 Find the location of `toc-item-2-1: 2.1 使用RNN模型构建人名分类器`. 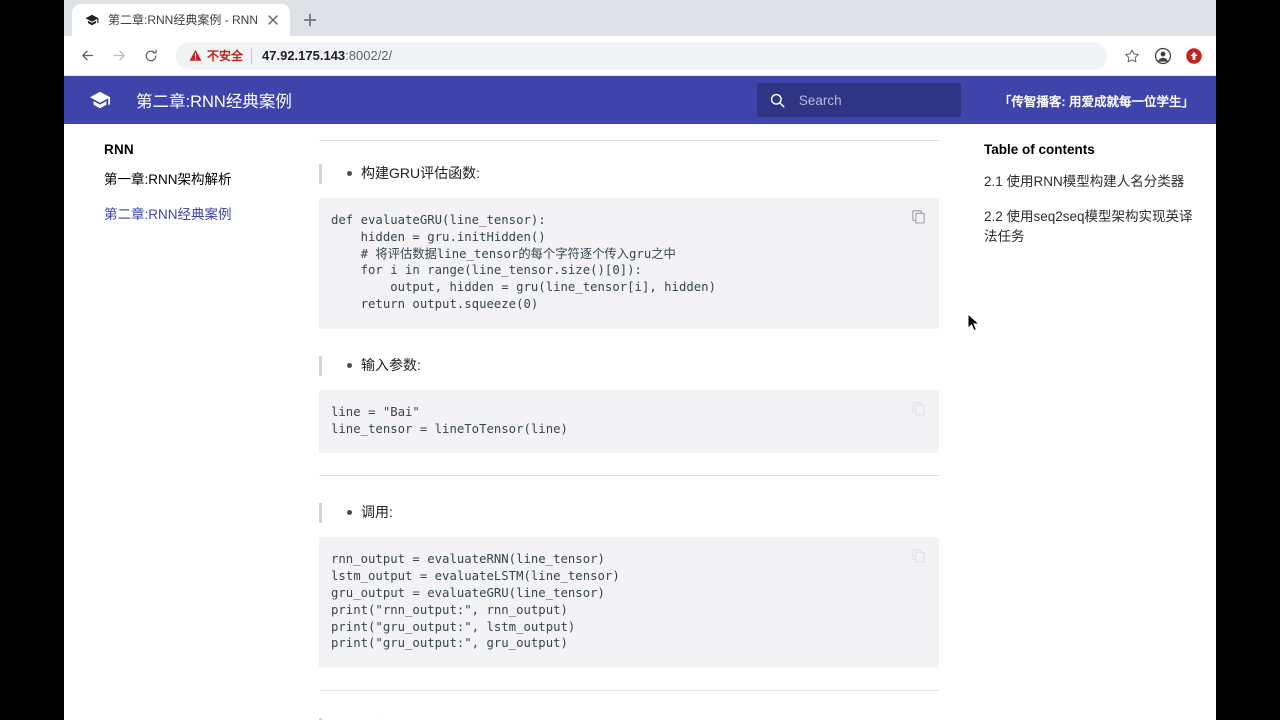

toc-item-2-1: 2.1 使用RNN模型构建人名分类器 is located at coordinates (1090, 182).